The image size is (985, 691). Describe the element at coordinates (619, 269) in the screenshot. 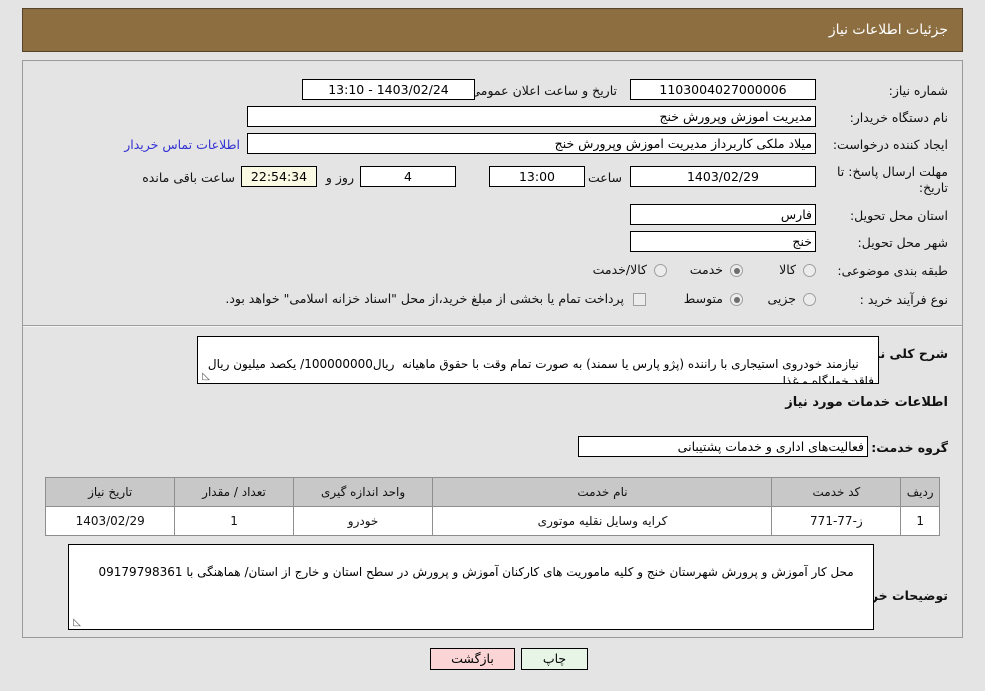

I see `radio-category-kala-khedmat-label: کالا/خدمت` at that location.